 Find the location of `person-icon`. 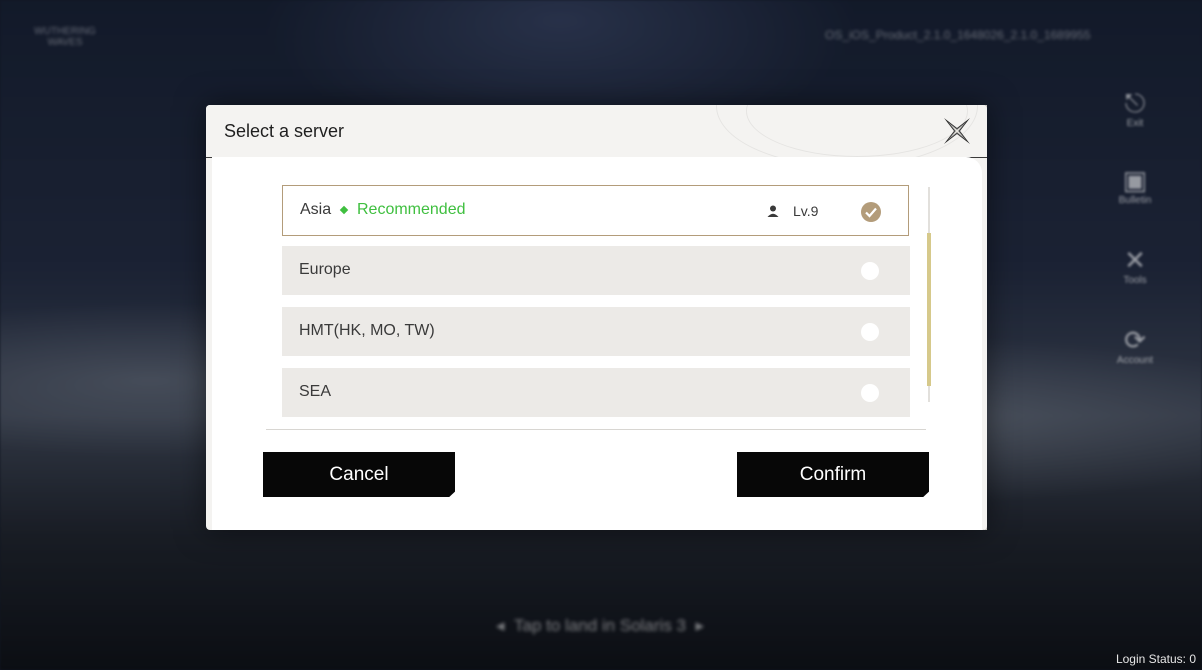

person-icon is located at coordinates (773, 211).